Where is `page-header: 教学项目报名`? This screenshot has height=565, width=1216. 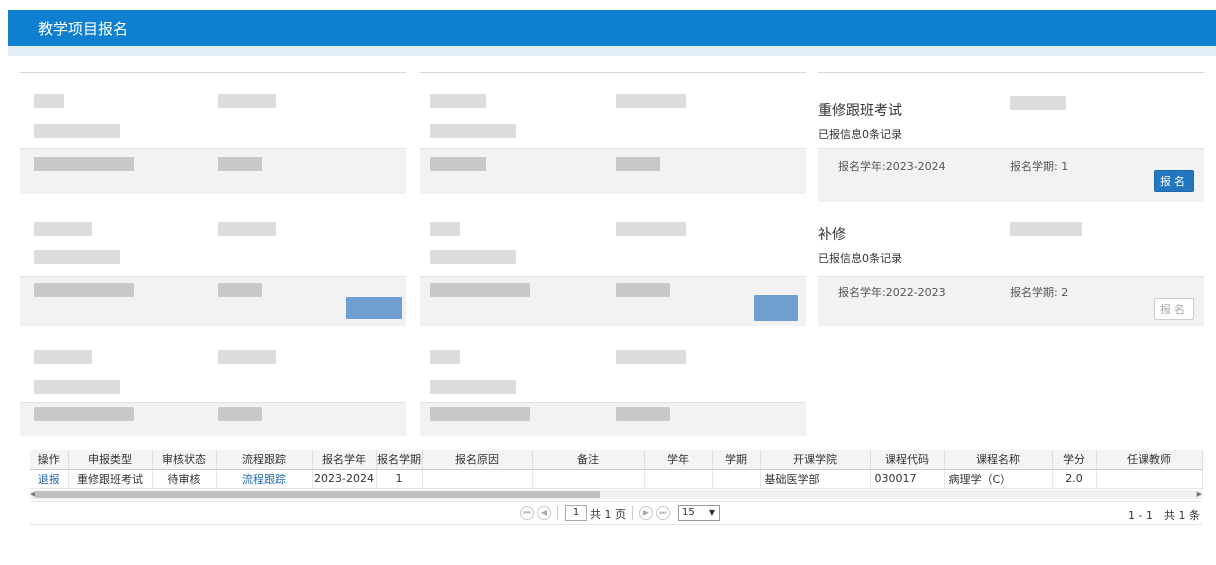 page-header: 教学项目报名 is located at coordinates (612, 28).